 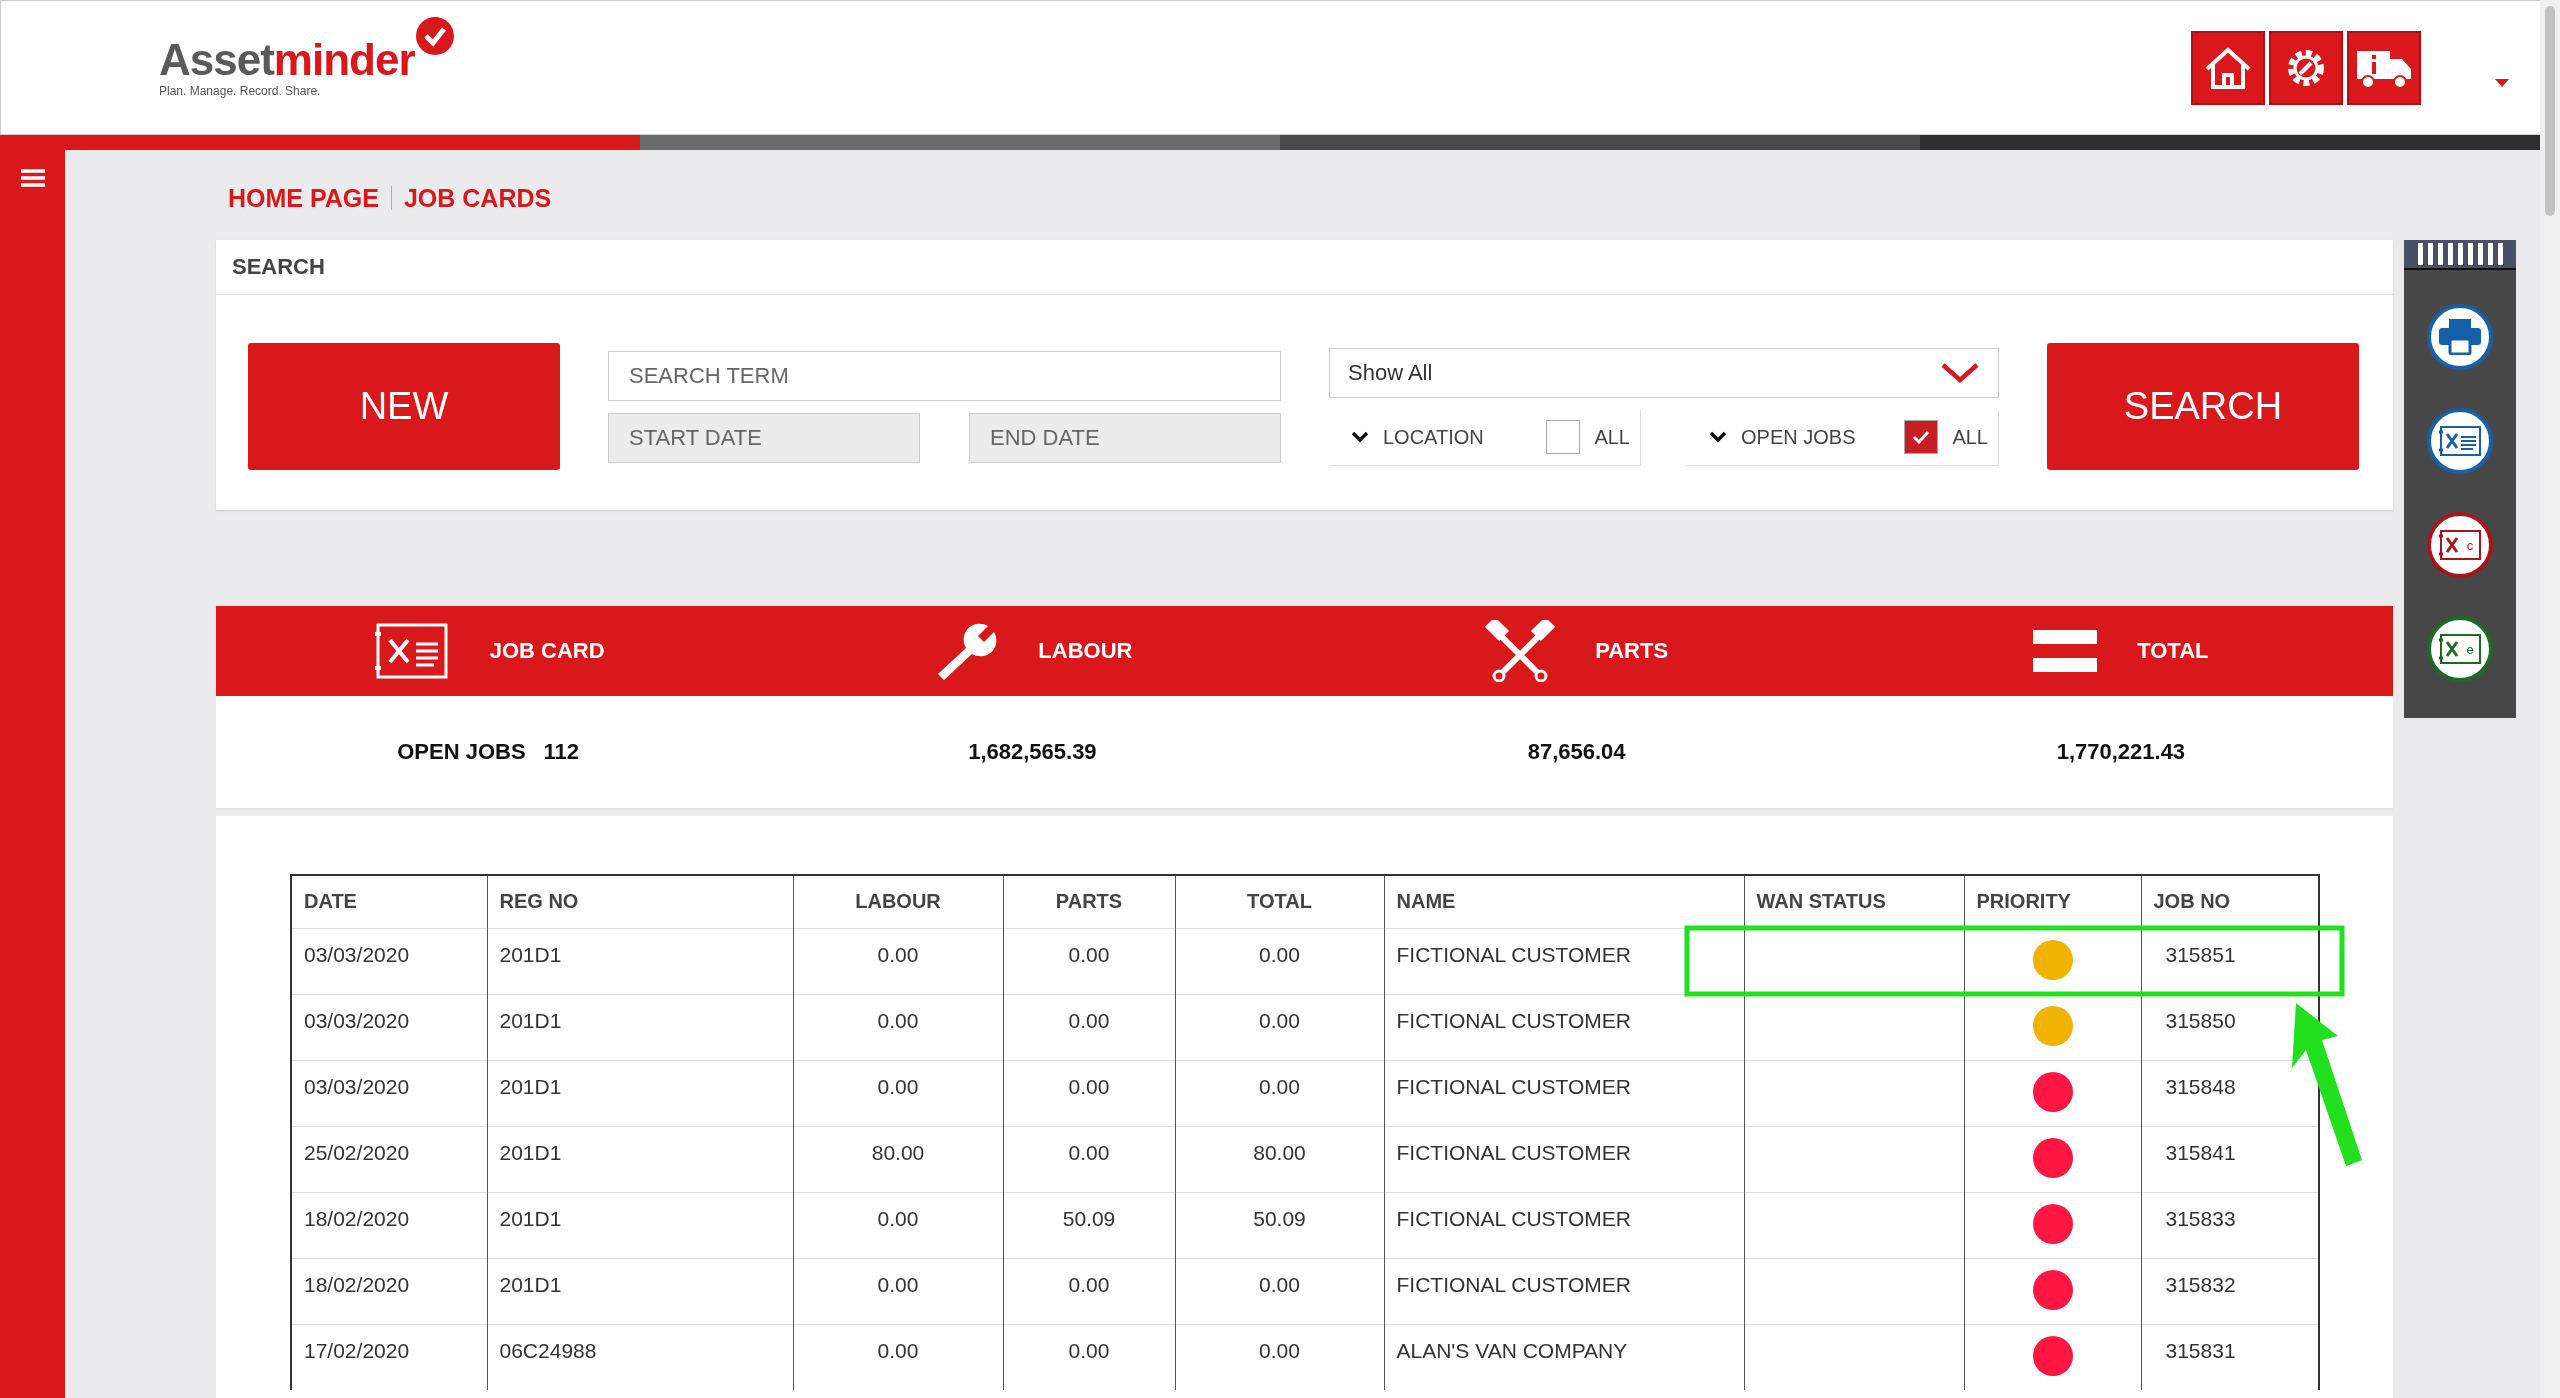 I want to click on filter-dropdown: OPEN JOBS ALL, so click(x=1843, y=437).